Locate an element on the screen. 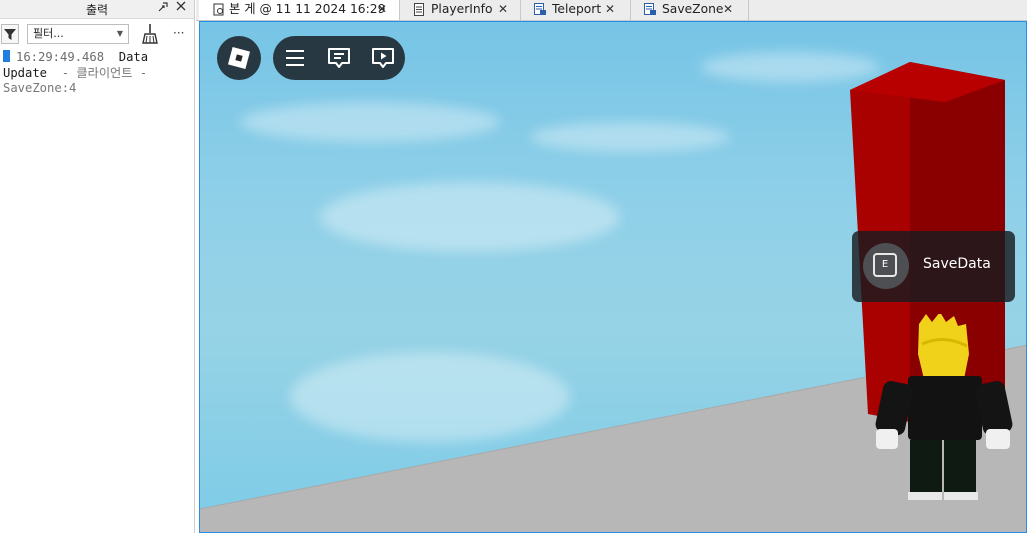 This screenshot has height=533, width=1027. tab-playerinfo: PlayerInfo ✕ is located at coordinates (460, 10).